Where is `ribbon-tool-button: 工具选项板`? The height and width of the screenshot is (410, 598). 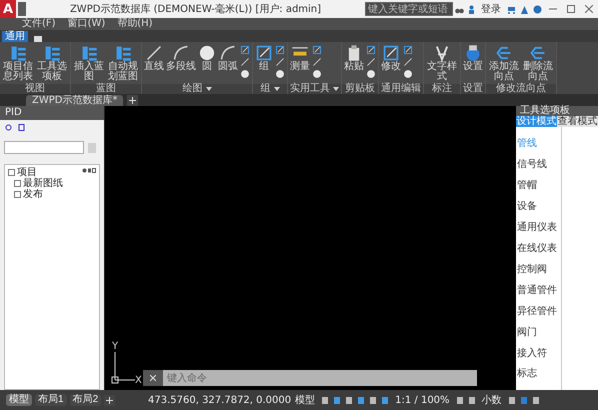
ribbon-tool-button: 工具选项板 is located at coordinates (52, 63).